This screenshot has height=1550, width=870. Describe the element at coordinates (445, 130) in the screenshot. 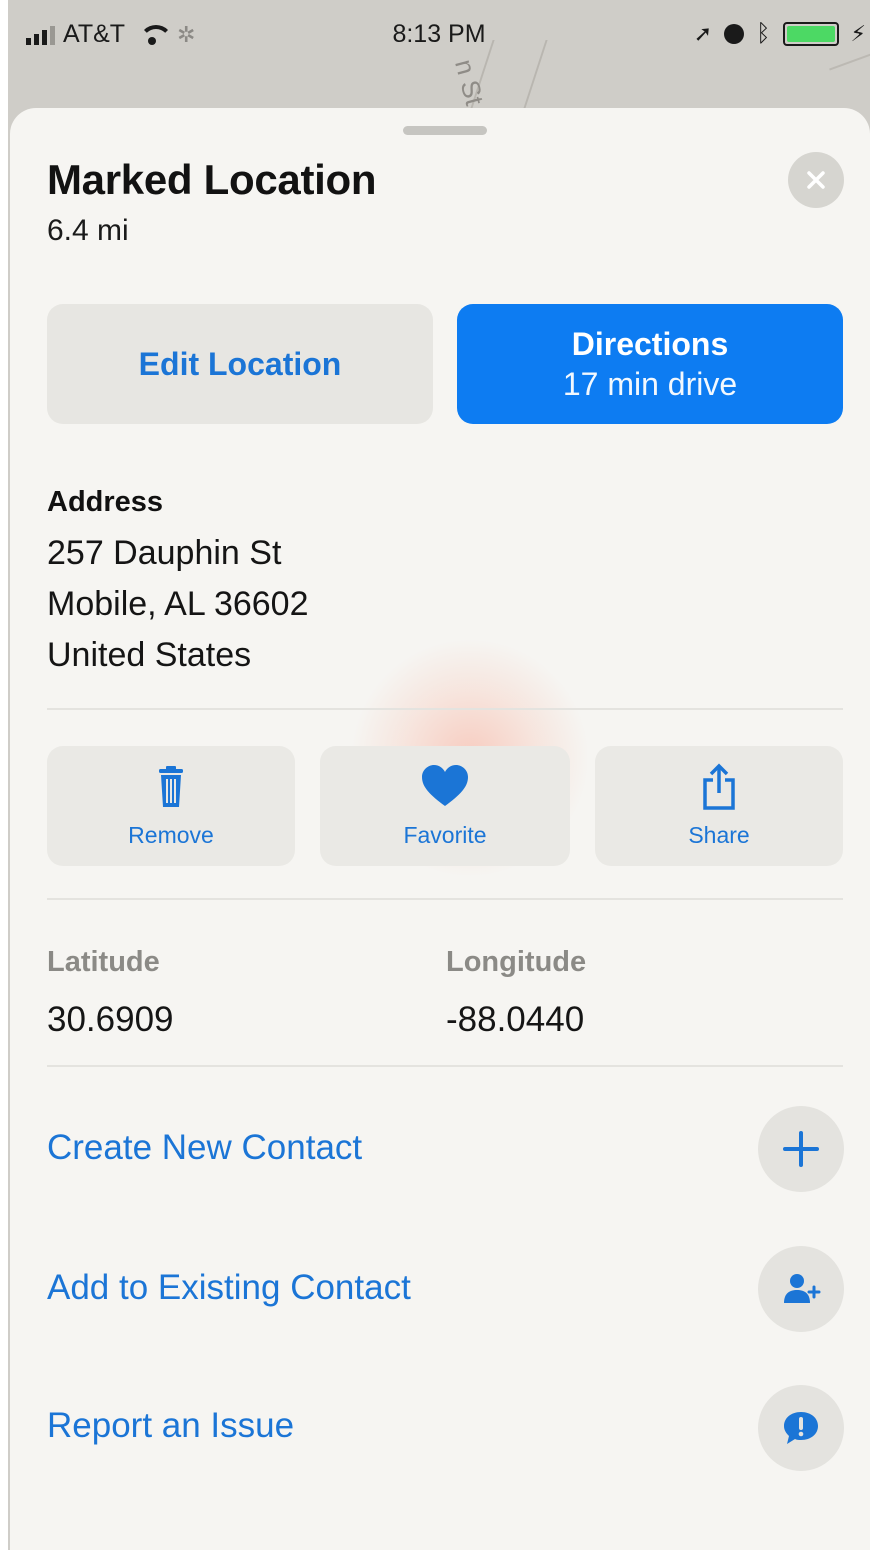

I see `sheet-grabber` at that location.